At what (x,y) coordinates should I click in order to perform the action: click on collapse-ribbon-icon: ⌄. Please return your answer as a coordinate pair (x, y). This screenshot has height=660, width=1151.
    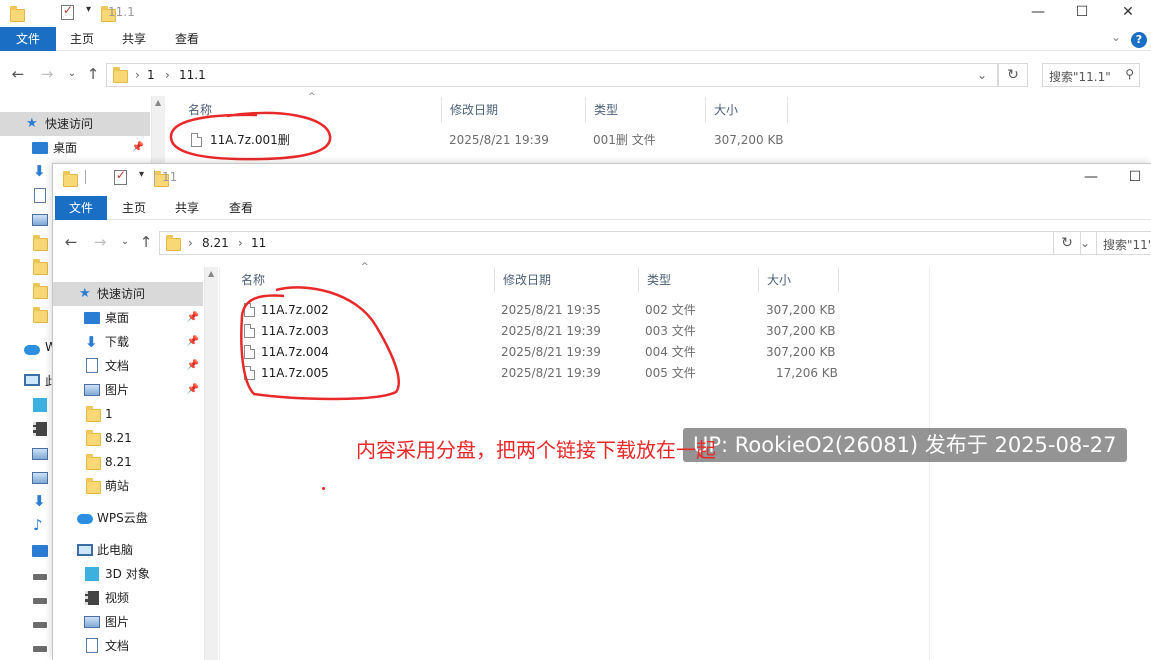
    Looking at the image, I should click on (1116, 37).